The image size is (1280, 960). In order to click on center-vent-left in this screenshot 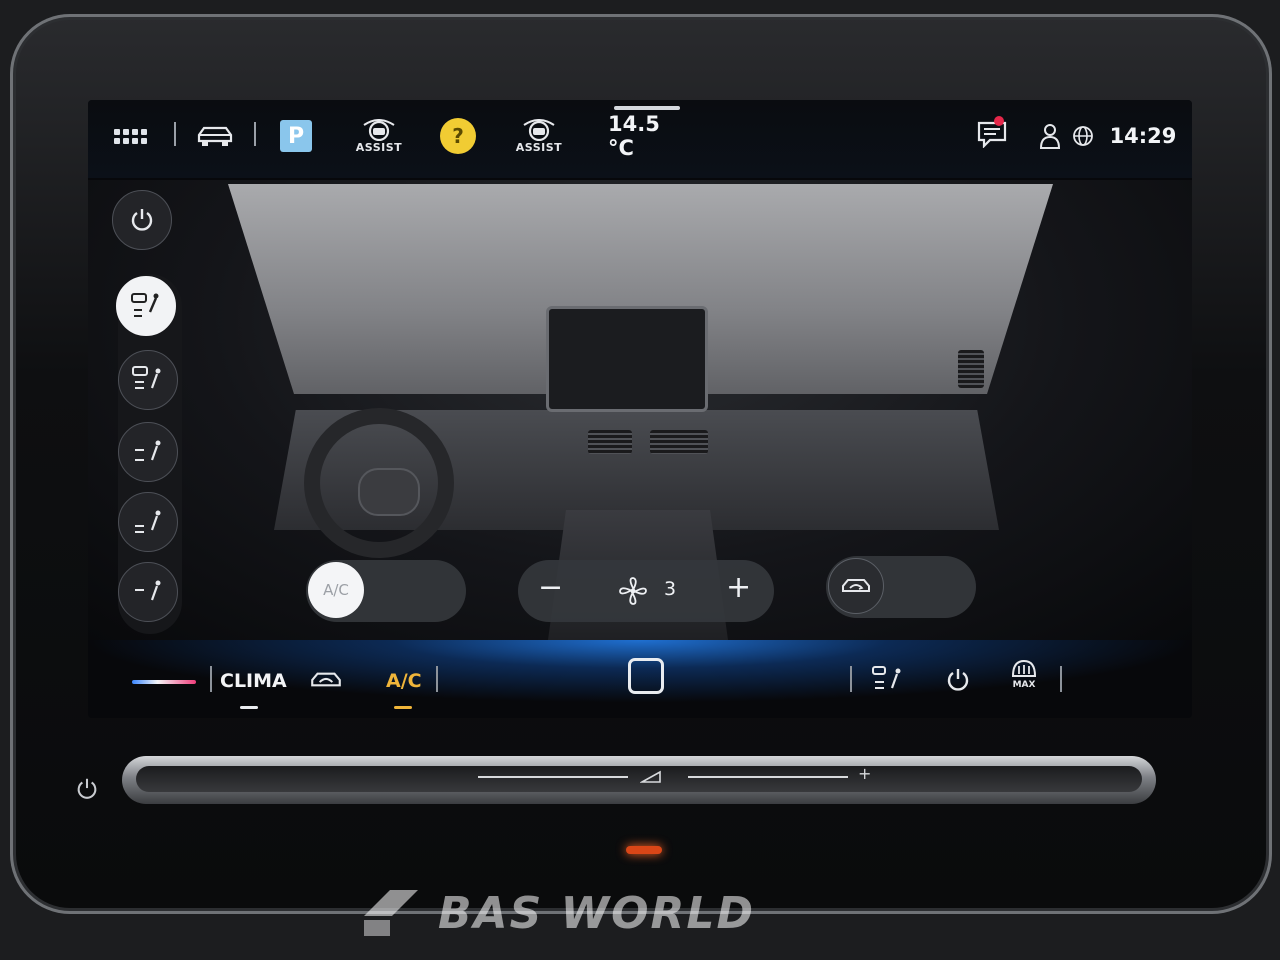, I will do `click(610, 442)`.